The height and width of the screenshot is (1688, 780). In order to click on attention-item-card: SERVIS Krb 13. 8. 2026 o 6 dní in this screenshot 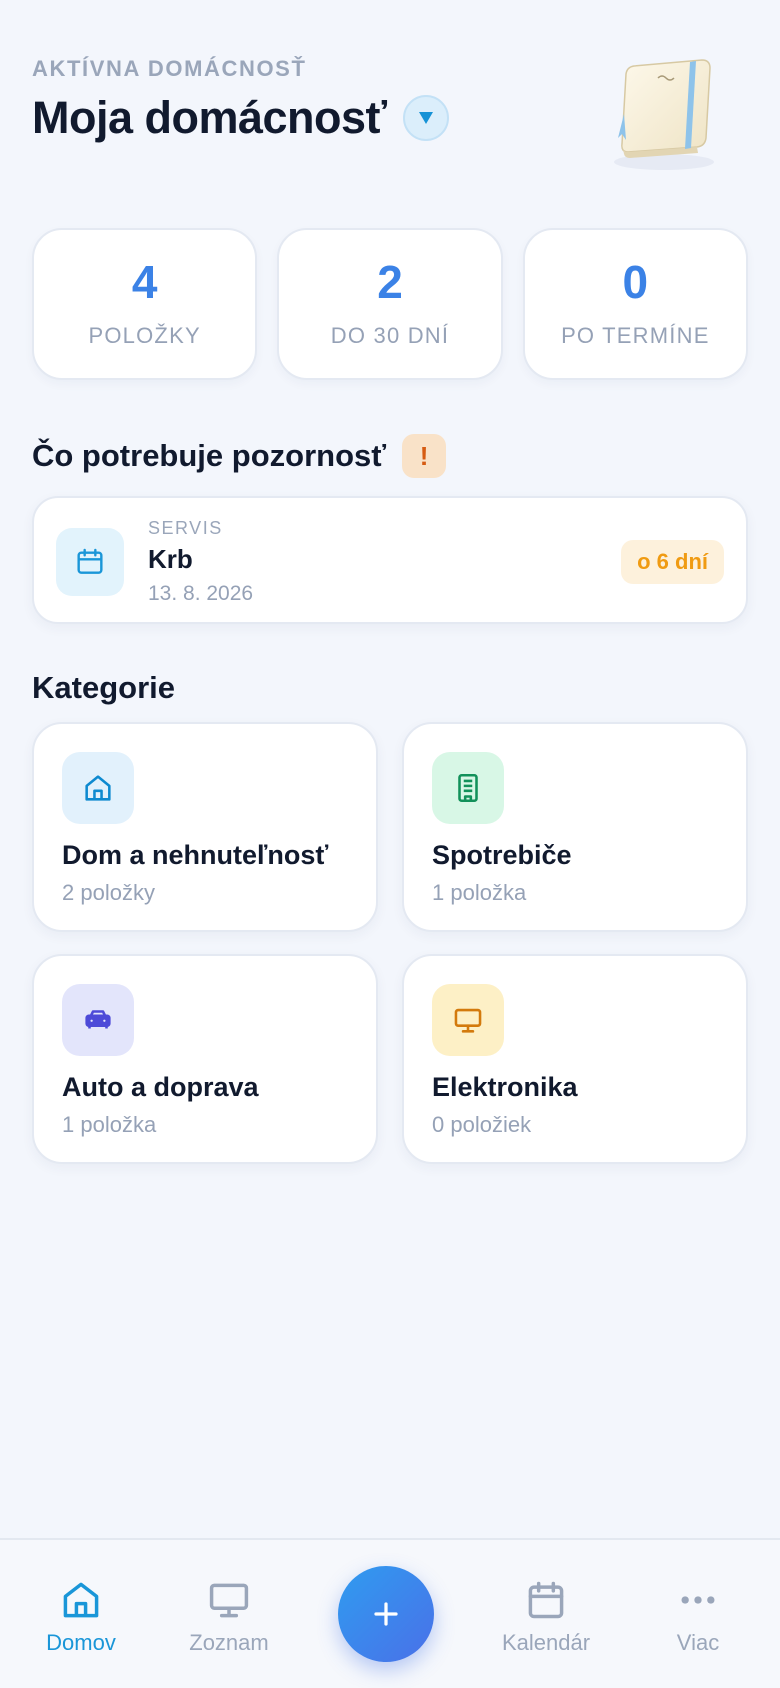, I will do `click(390, 560)`.